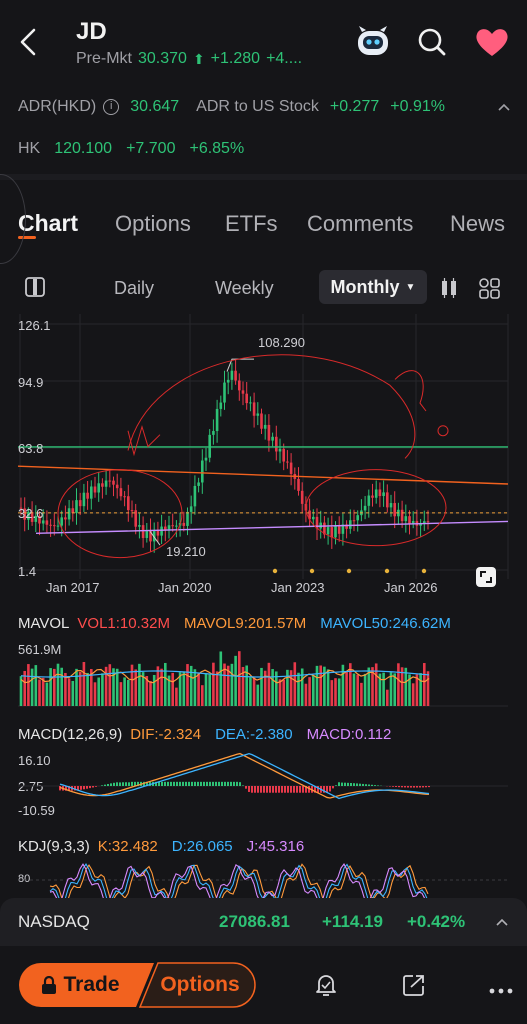 This screenshot has width=527, height=1024. Describe the element at coordinates (35, 287) in the screenshot. I see `sidebar-toggle-icon` at that location.